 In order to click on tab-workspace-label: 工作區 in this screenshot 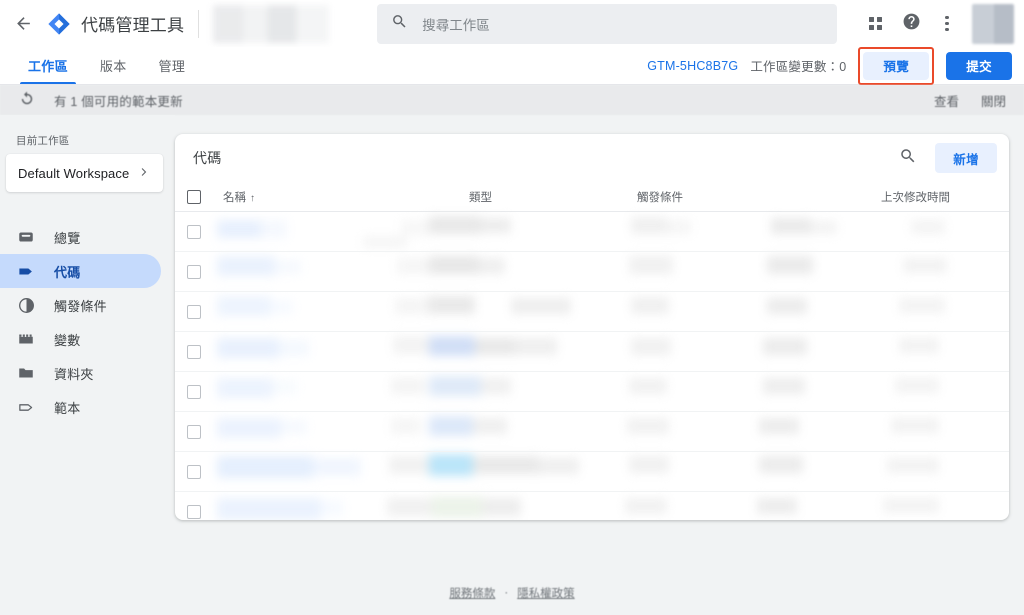, I will do `click(48, 66)`.